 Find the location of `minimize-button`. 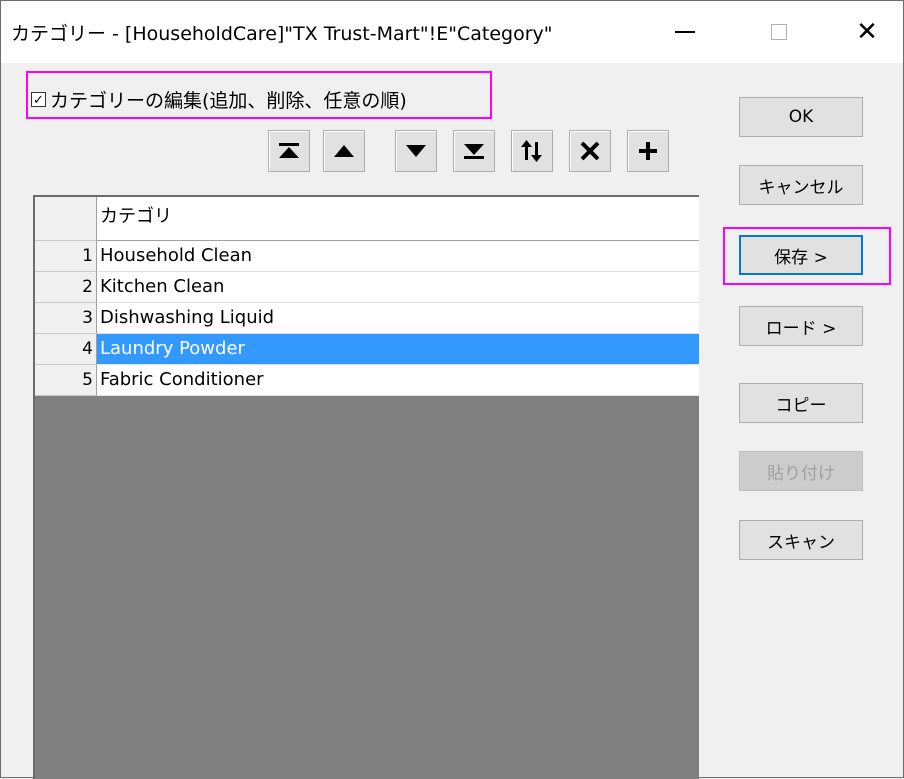

minimize-button is located at coordinates (685, 32).